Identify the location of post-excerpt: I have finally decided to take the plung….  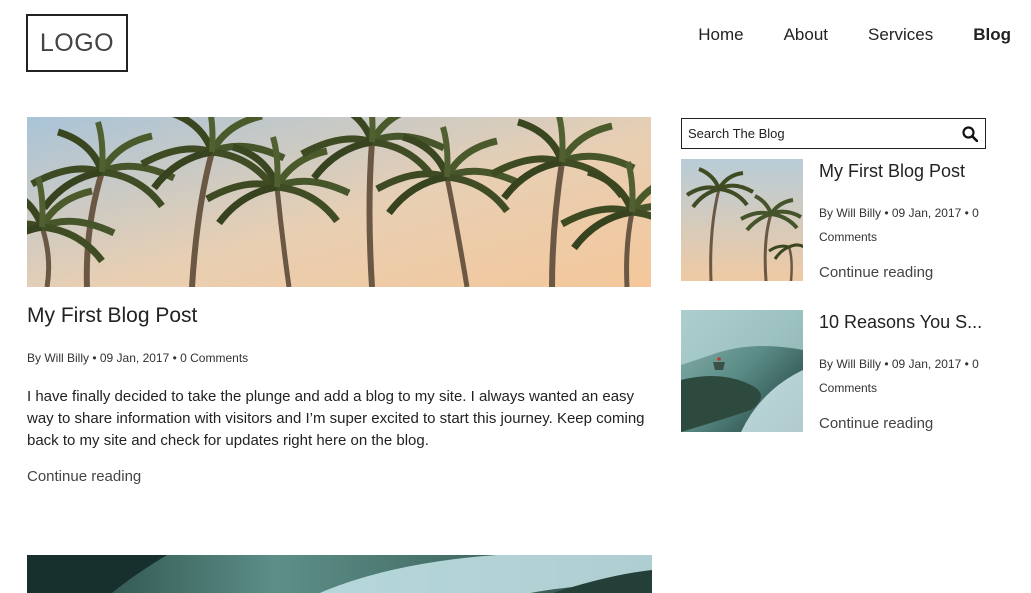
(336, 418).